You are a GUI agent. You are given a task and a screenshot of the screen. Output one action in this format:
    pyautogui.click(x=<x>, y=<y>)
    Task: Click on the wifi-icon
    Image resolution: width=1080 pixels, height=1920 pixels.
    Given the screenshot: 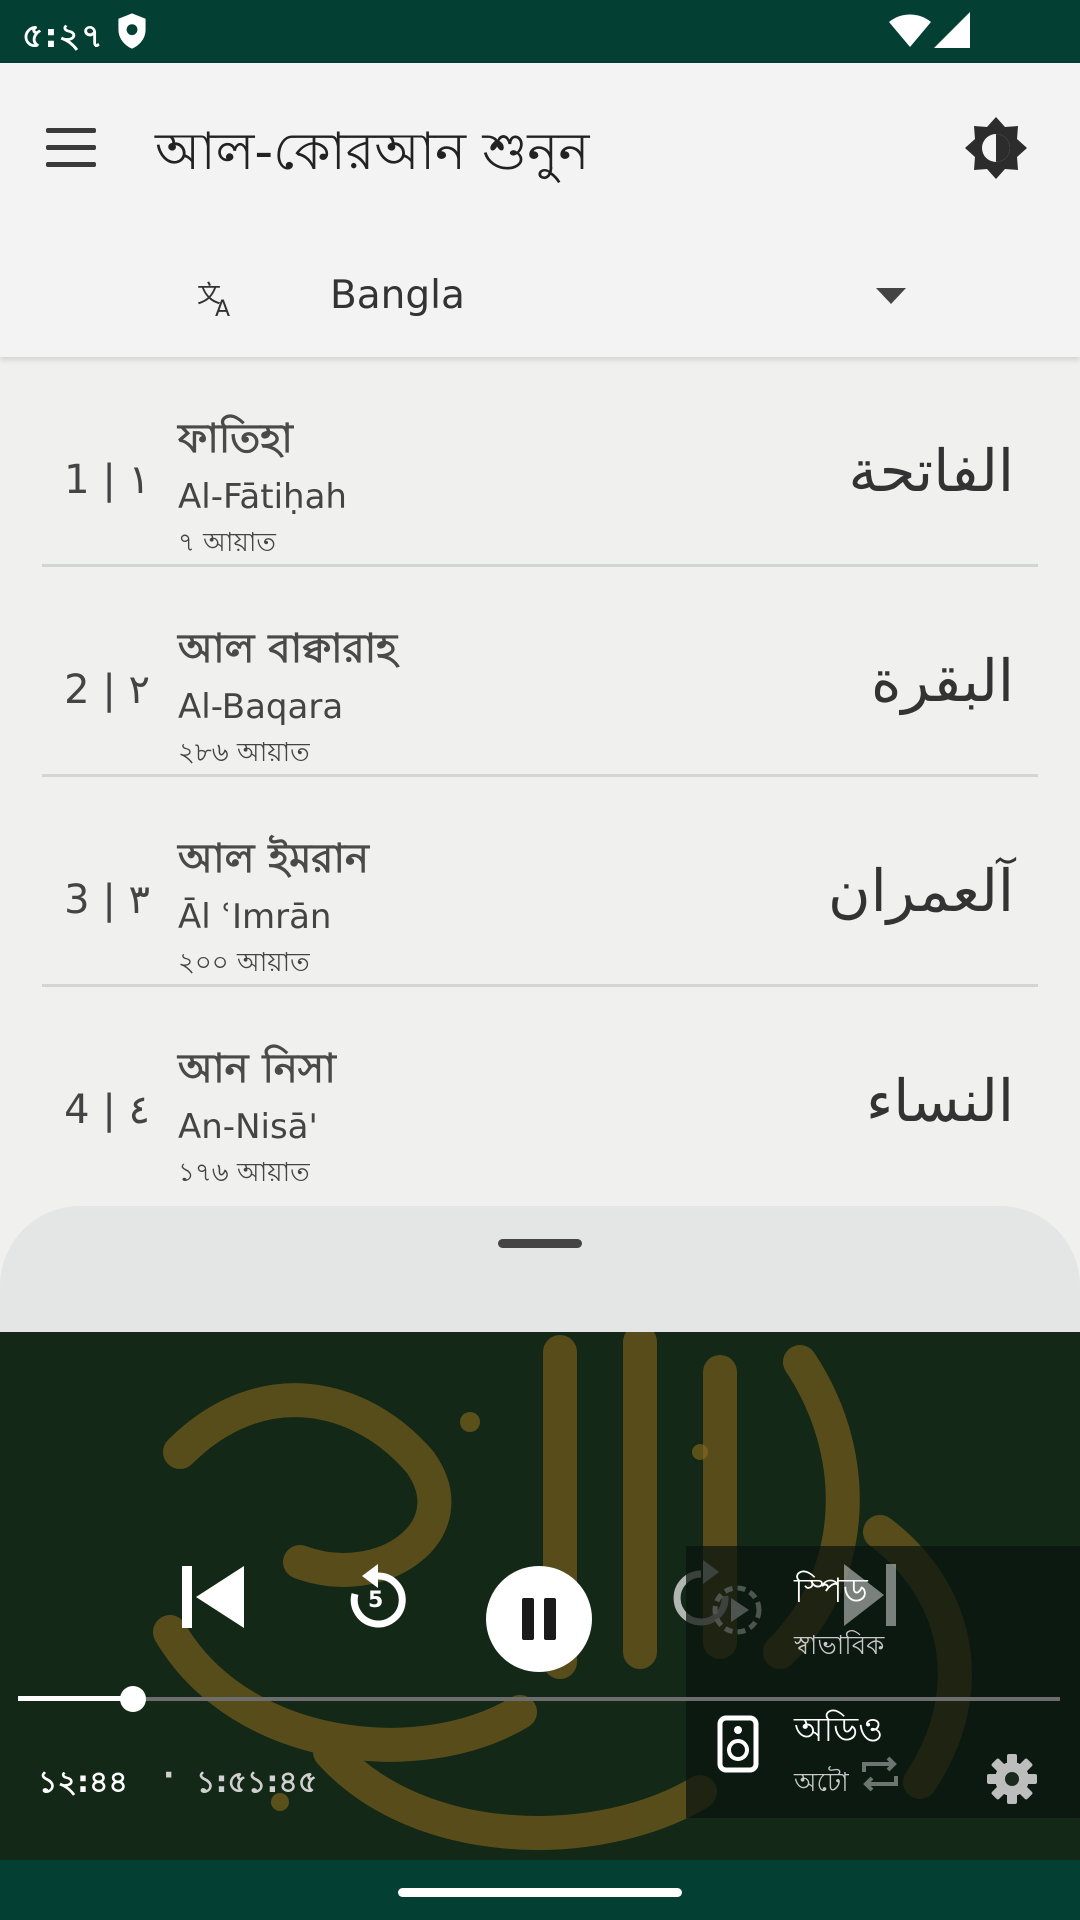 What is the action you would take?
    pyautogui.click(x=910, y=30)
    